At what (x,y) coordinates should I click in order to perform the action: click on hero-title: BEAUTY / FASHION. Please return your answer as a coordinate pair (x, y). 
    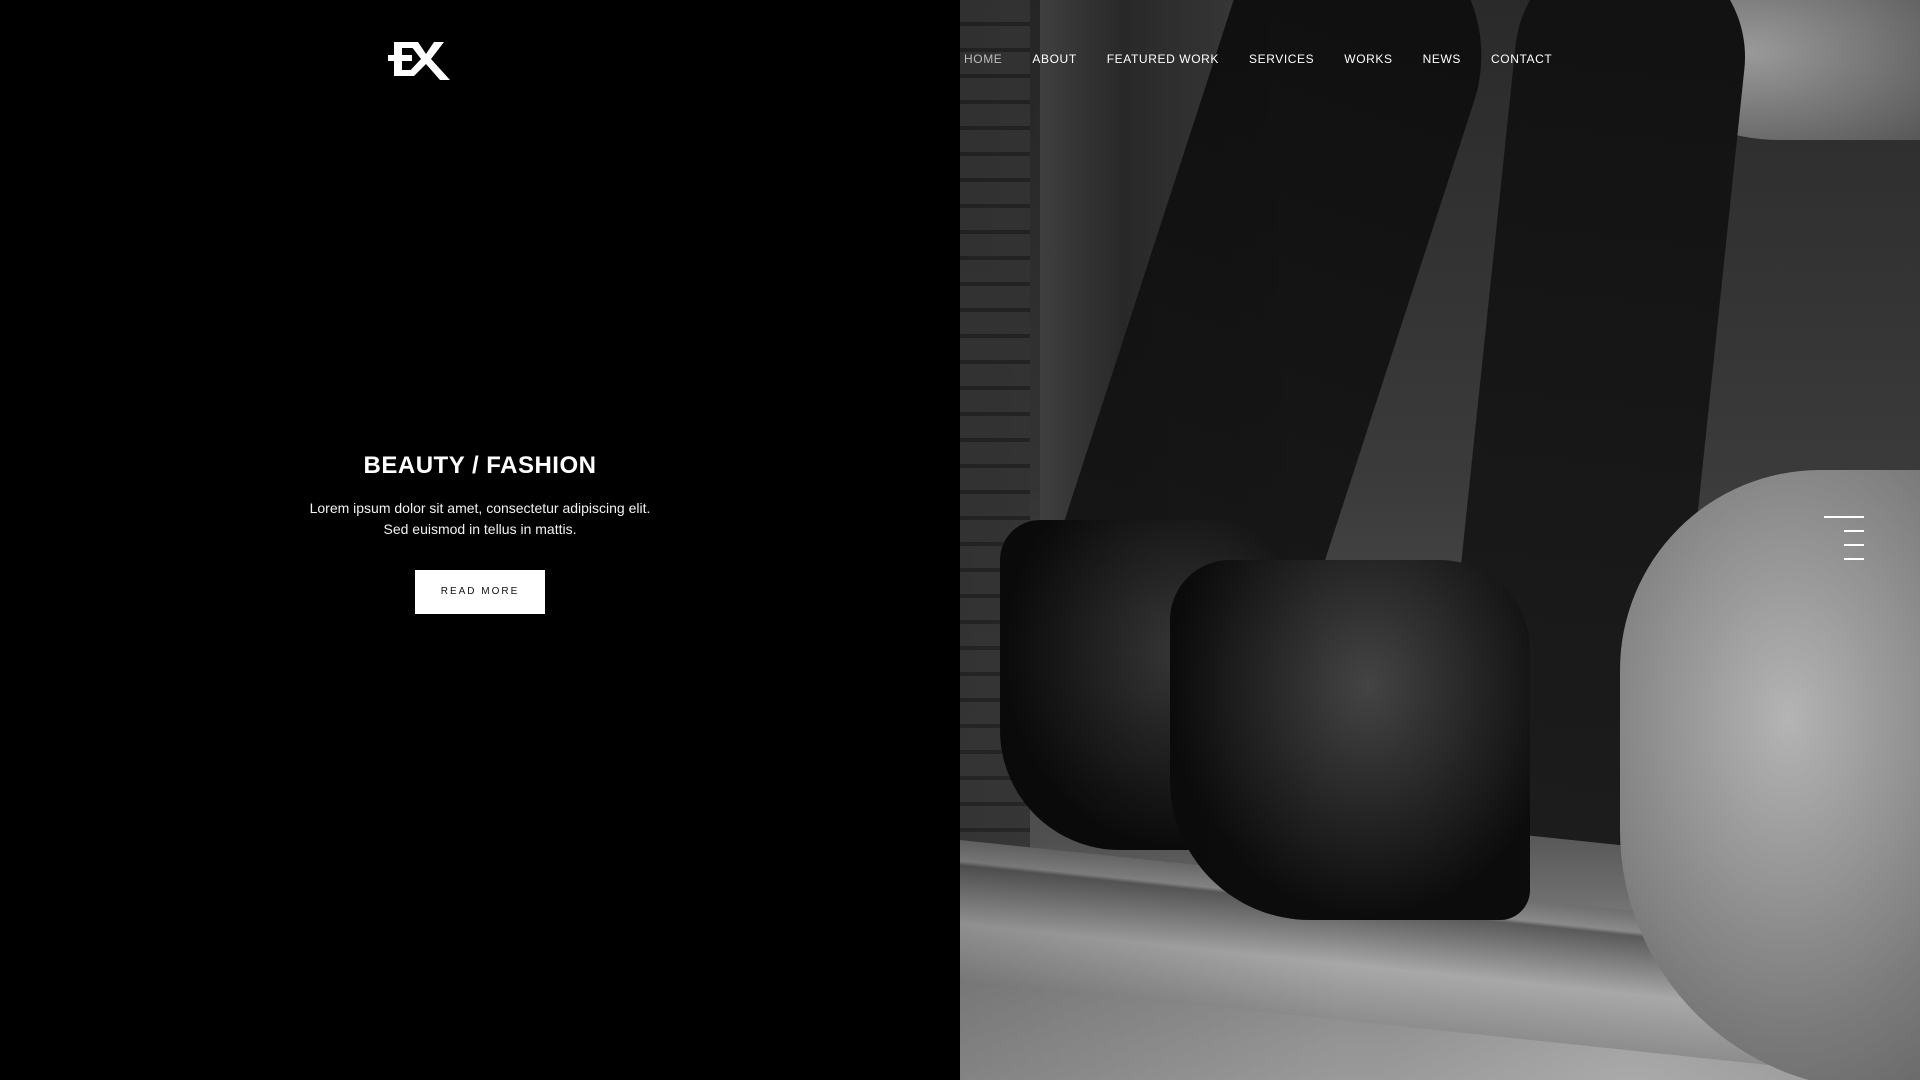
    Looking at the image, I should click on (480, 465).